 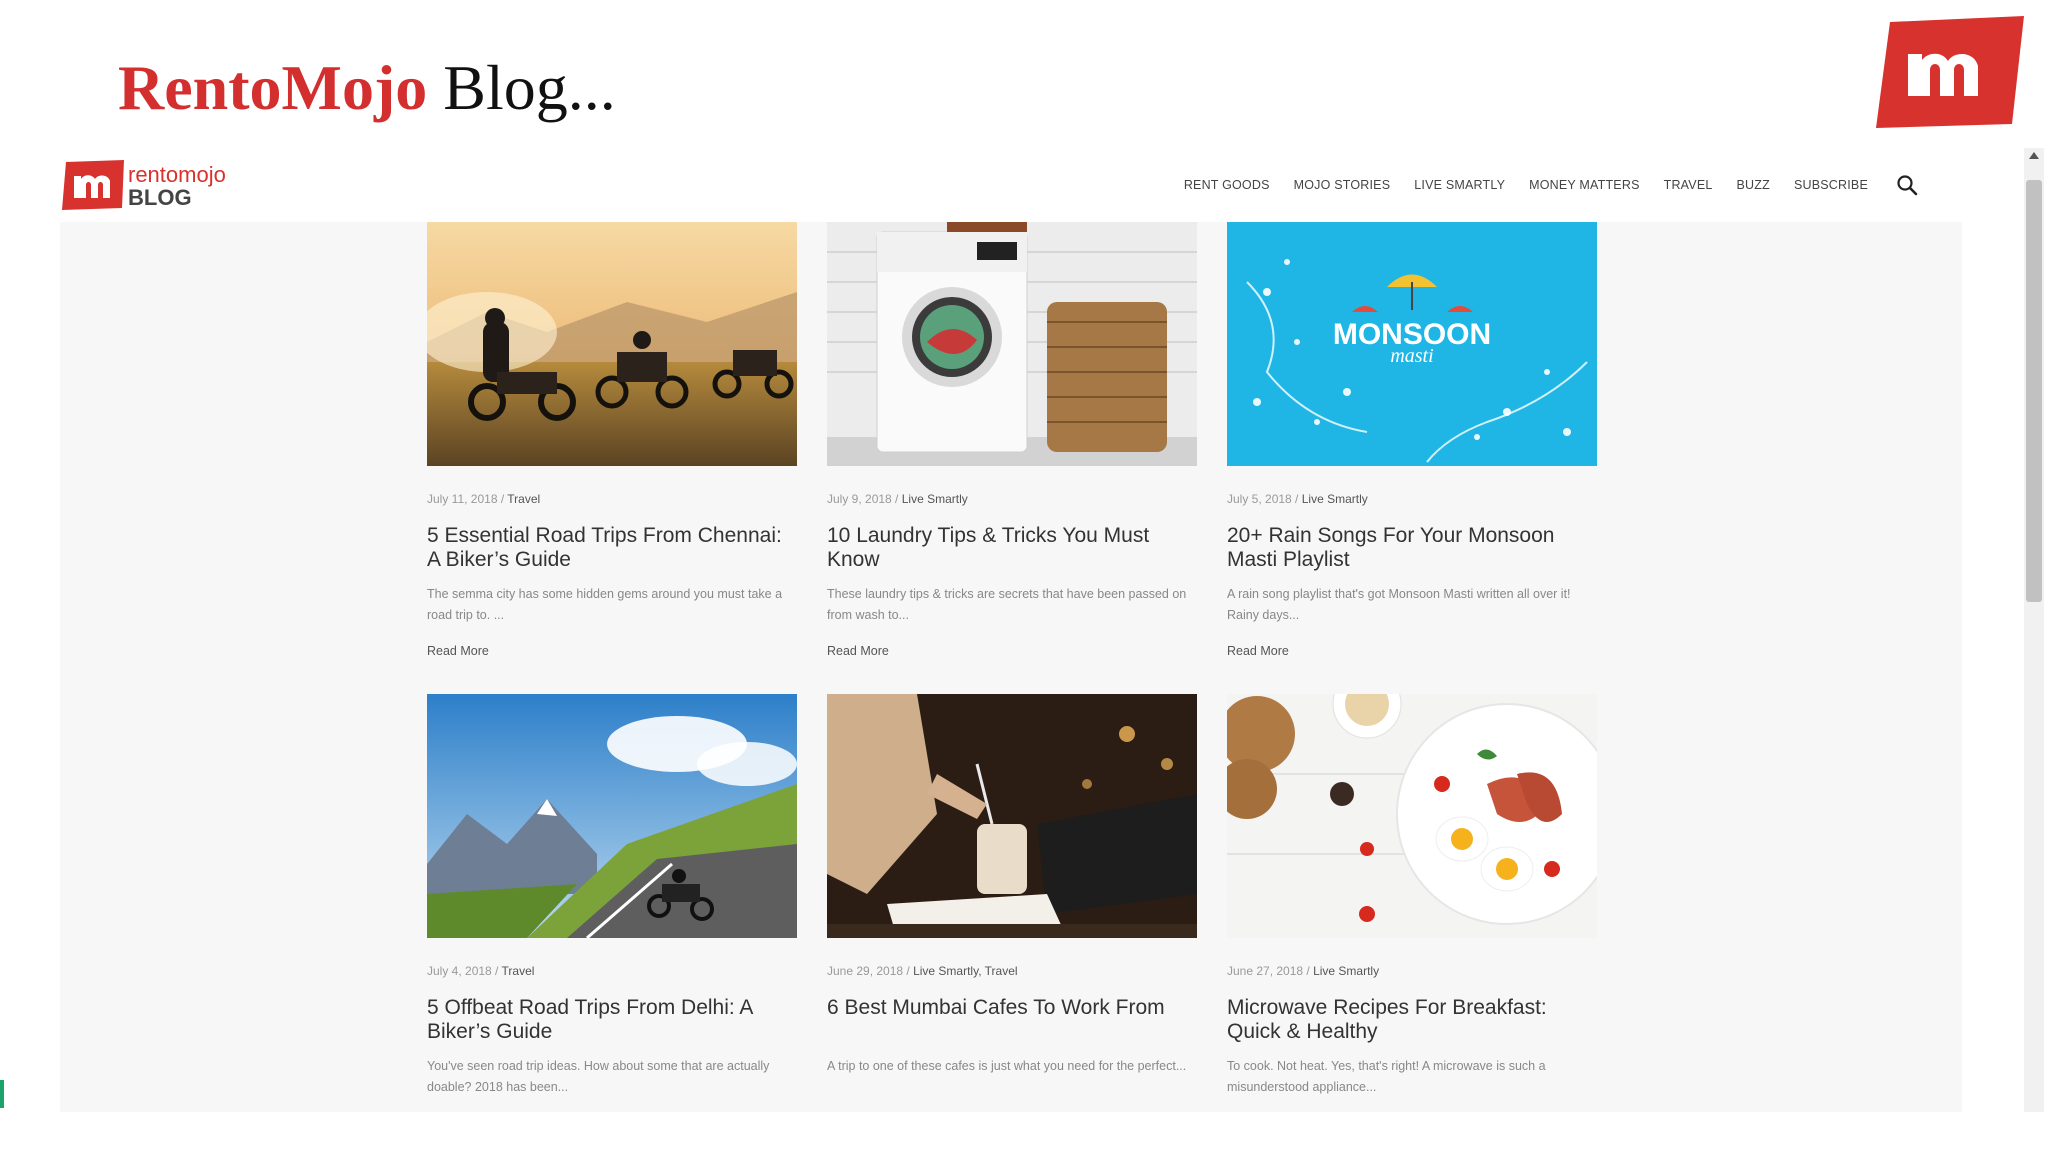 I want to click on nav-mojo-stories: MOJO STORIES, so click(x=1342, y=185).